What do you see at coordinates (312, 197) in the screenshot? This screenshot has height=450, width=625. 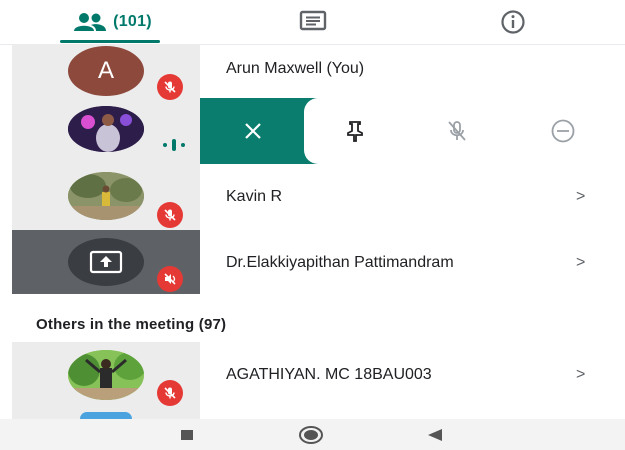 I see `participant-row: Kavin R >` at bounding box center [312, 197].